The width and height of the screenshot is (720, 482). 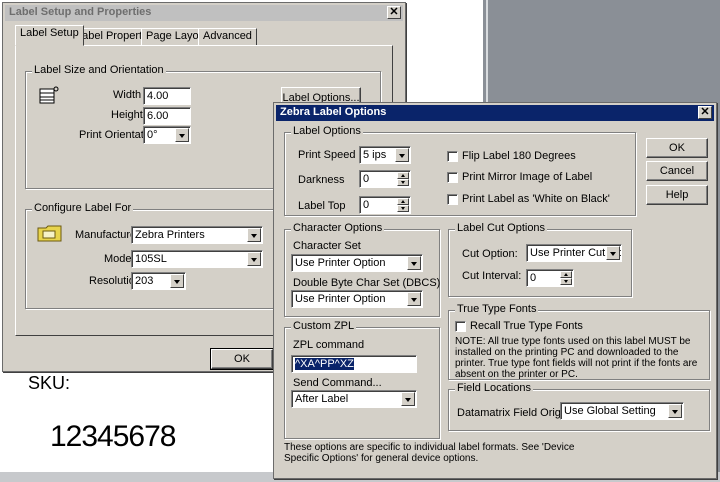 What do you see at coordinates (338, 228) in the screenshot?
I see `group-legend: Character Options` at bounding box center [338, 228].